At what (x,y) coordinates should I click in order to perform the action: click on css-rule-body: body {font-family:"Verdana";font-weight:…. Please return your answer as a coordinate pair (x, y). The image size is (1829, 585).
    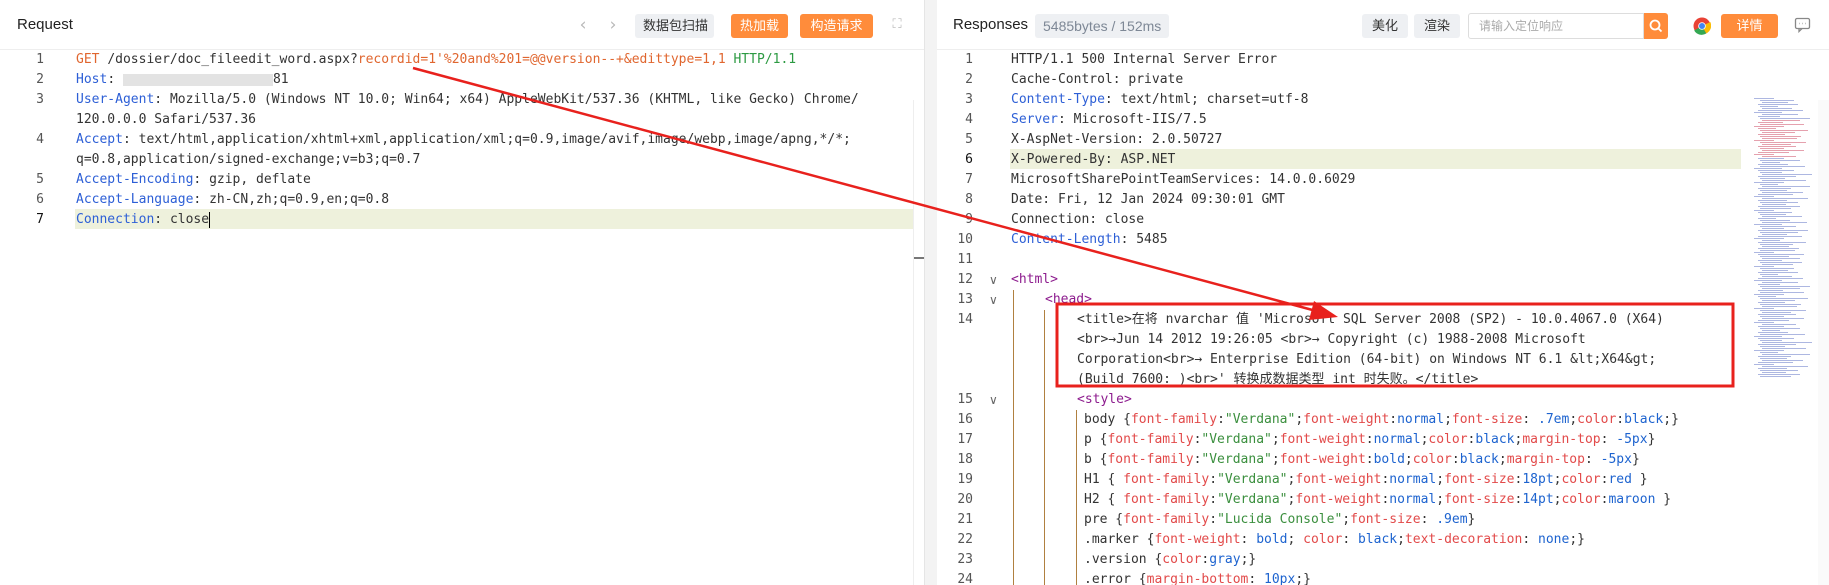
    Looking at the image, I should click on (1381, 419).